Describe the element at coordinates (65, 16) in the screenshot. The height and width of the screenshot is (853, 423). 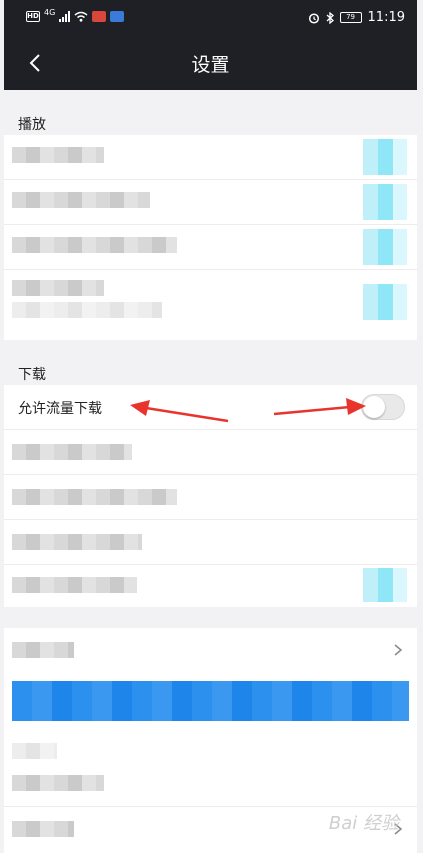
I see `signal-icon` at that location.